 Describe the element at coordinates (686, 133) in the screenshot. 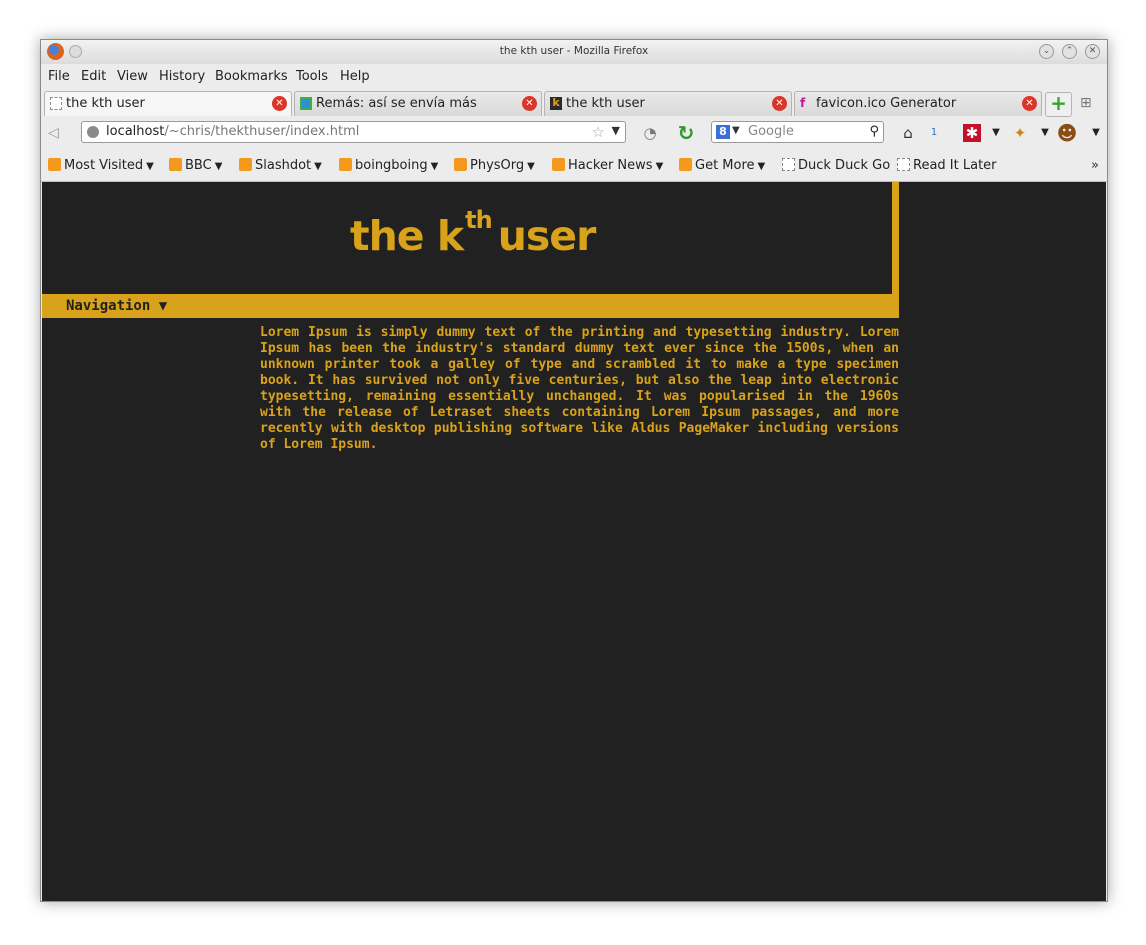

I see `reload-button: ↻` at that location.